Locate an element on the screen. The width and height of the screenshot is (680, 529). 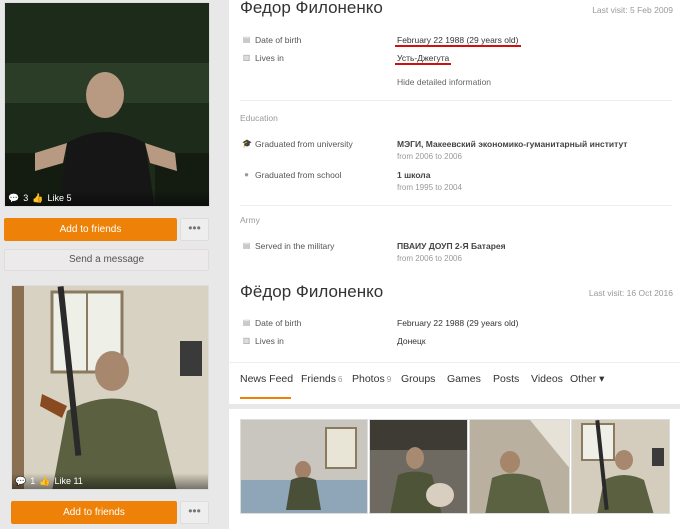
lives-in-label: Lives in is located at coordinates (269, 58).